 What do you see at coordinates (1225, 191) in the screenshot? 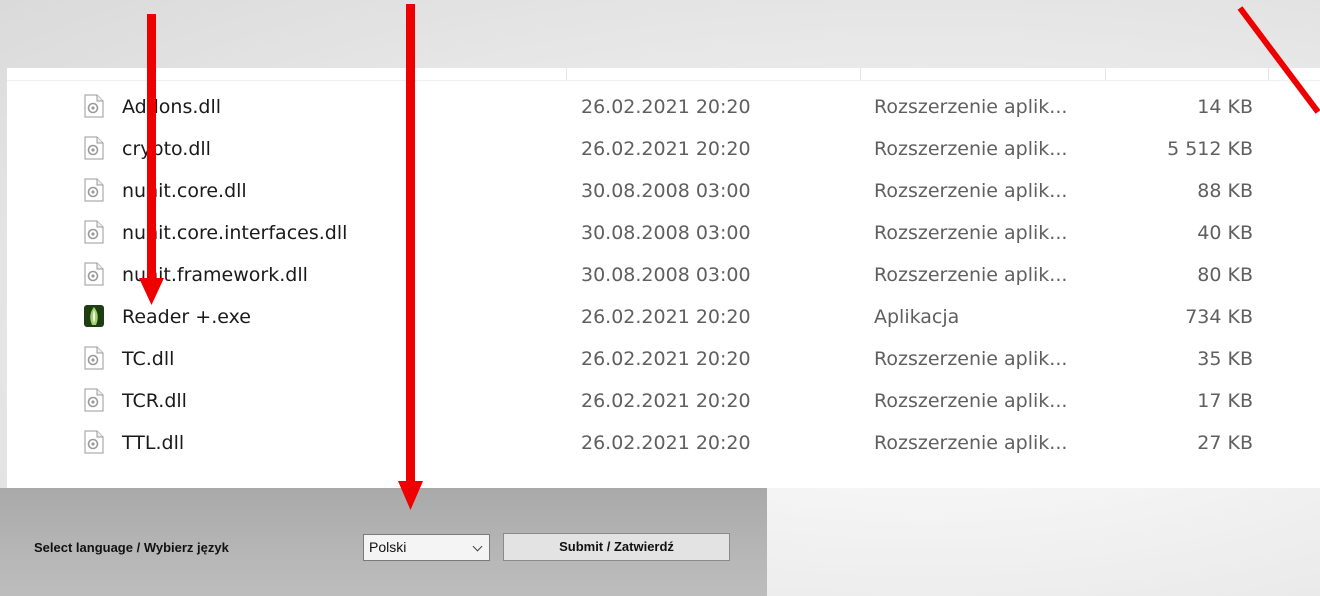
I see `file-size: 88 KB` at bounding box center [1225, 191].